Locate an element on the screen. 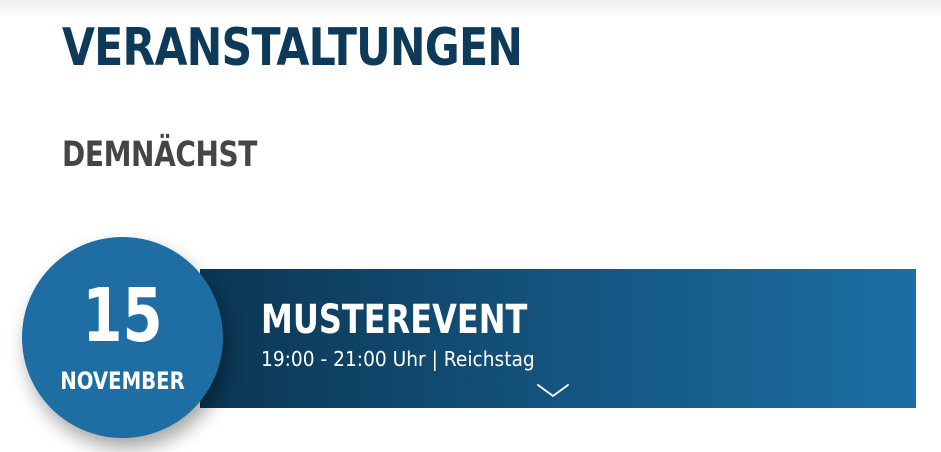 This screenshot has width=941, height=452. event-day: 15 is located at coordinates (122, 316).